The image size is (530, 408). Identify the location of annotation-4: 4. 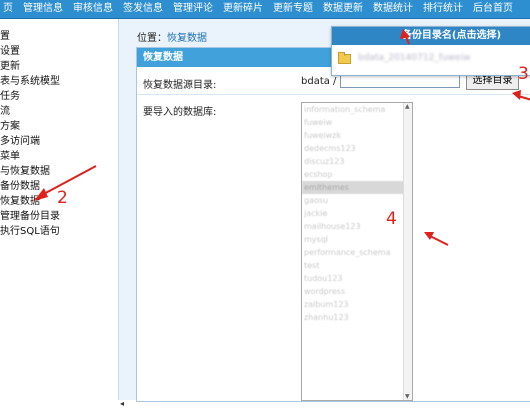
(391, 219).